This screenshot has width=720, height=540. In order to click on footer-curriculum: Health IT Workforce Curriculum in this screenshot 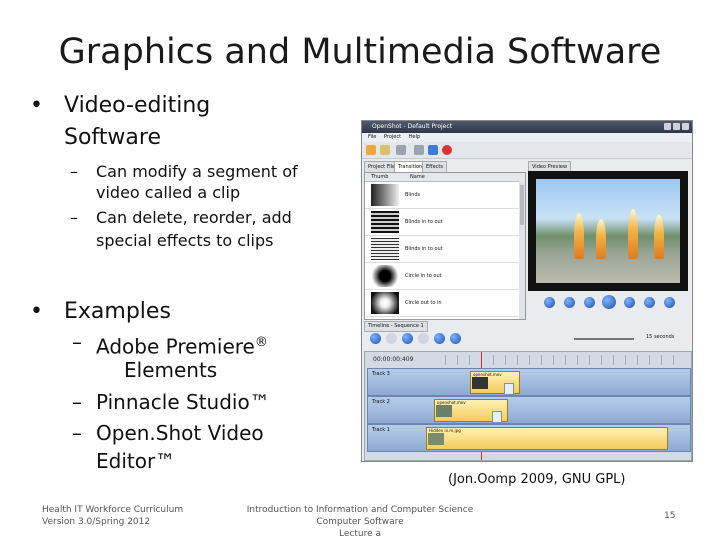, I will do `click(113, 510)`.